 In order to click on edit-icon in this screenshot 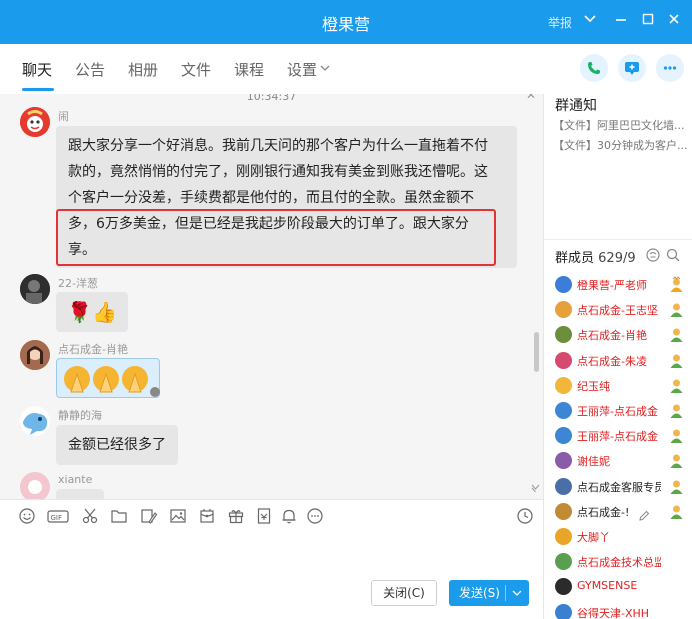, I will do `click(644, 517)`.